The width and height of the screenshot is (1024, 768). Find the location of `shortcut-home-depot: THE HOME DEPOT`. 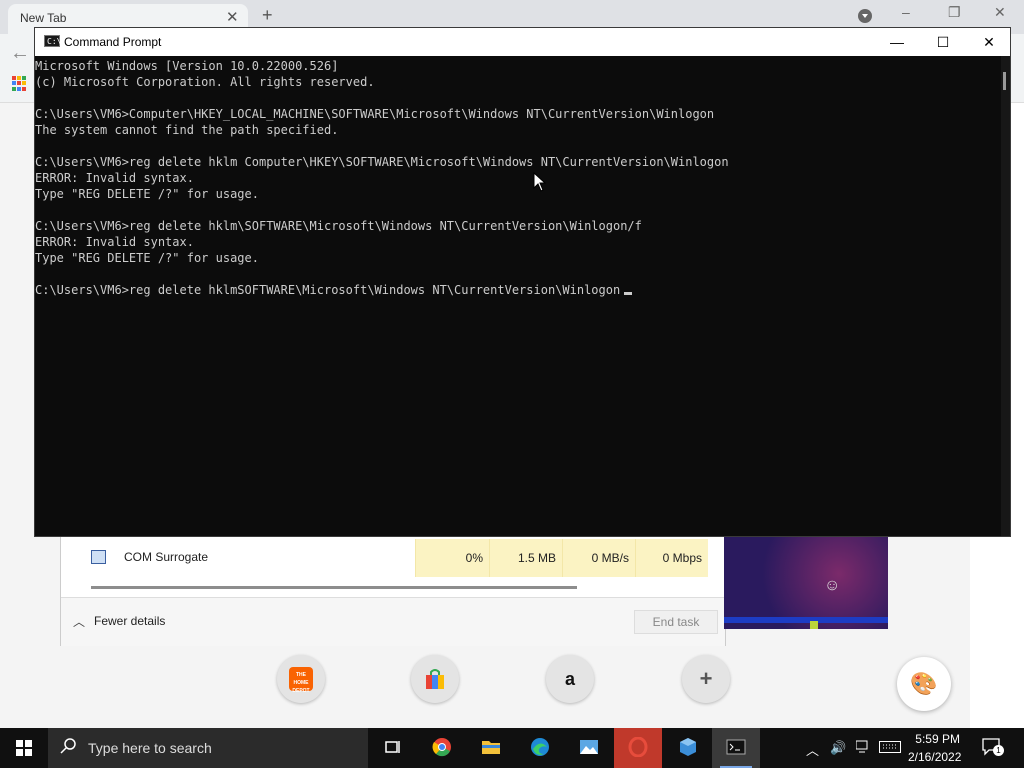

shortcut-home-depot: THE HOME DEPOT is located at coordinates (301, 679).